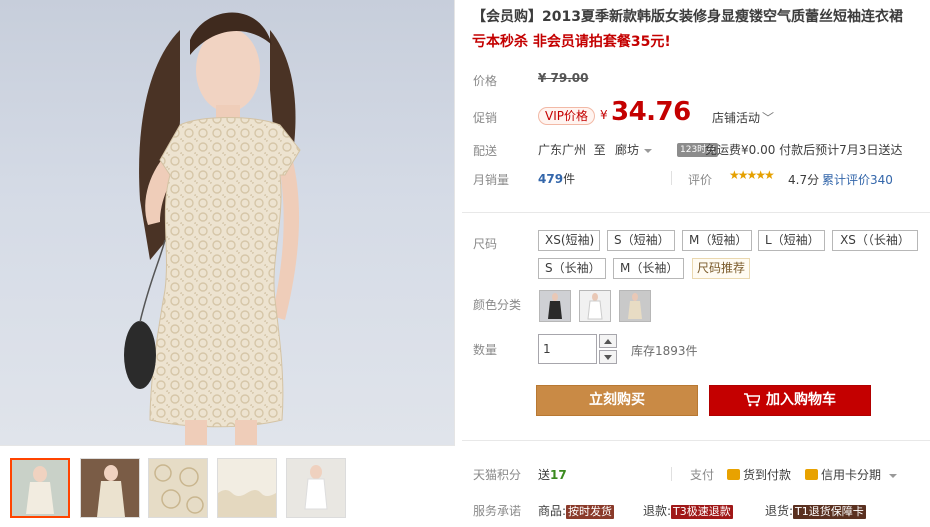  I want to click on ship-destination-city: 廊坊, so click(627, 150).